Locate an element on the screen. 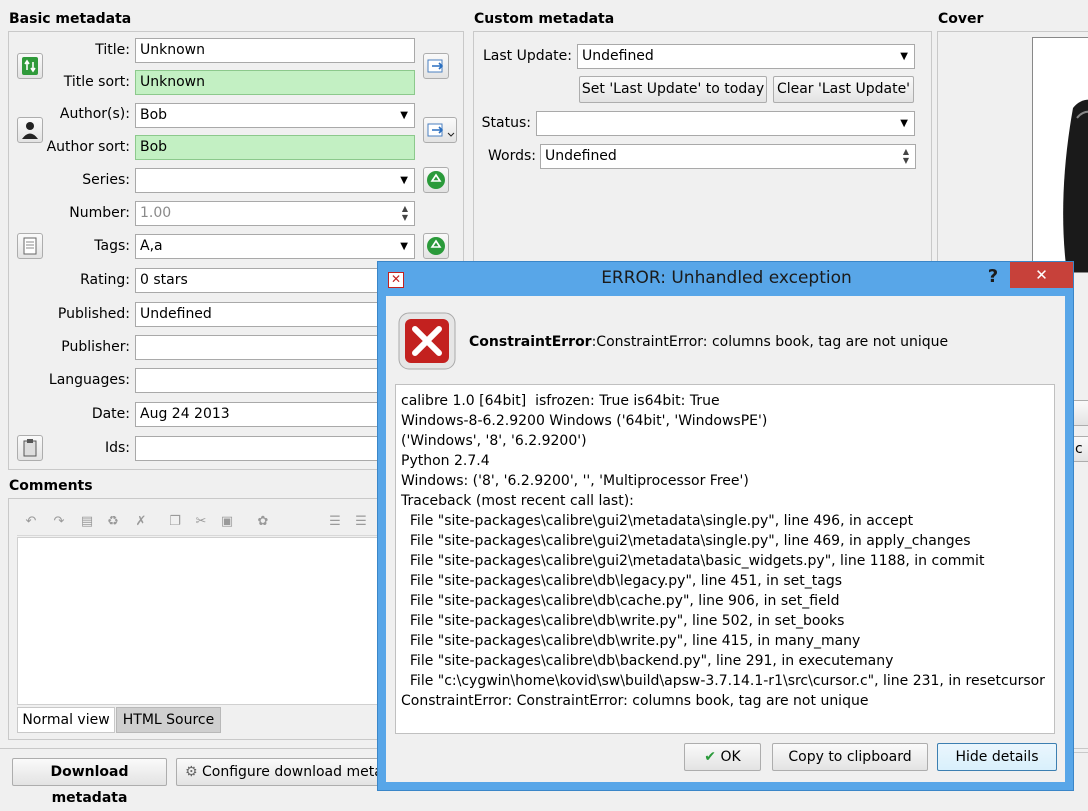 This screenshot has height=811, width=1088. help-button: ? is located at coordinates (993, 276).